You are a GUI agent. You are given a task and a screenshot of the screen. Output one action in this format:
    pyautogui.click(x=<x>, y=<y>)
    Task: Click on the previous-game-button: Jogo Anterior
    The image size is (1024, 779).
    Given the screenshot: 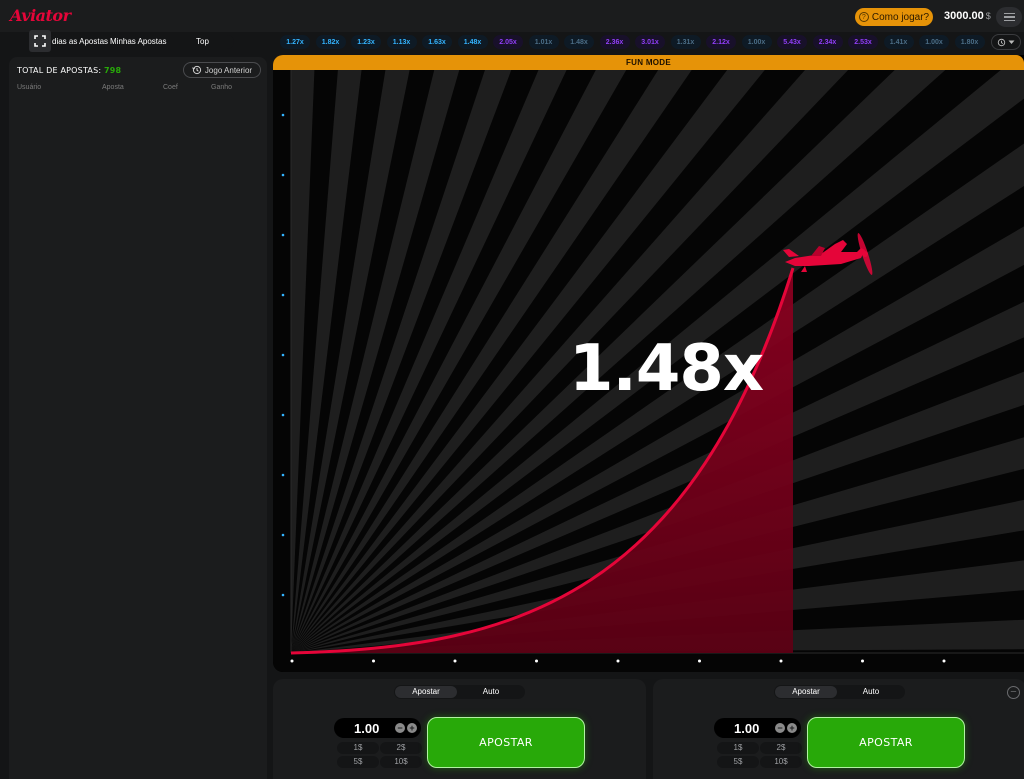 What is the action you would take?
    pyautogui.click(x=222, y=70)
    